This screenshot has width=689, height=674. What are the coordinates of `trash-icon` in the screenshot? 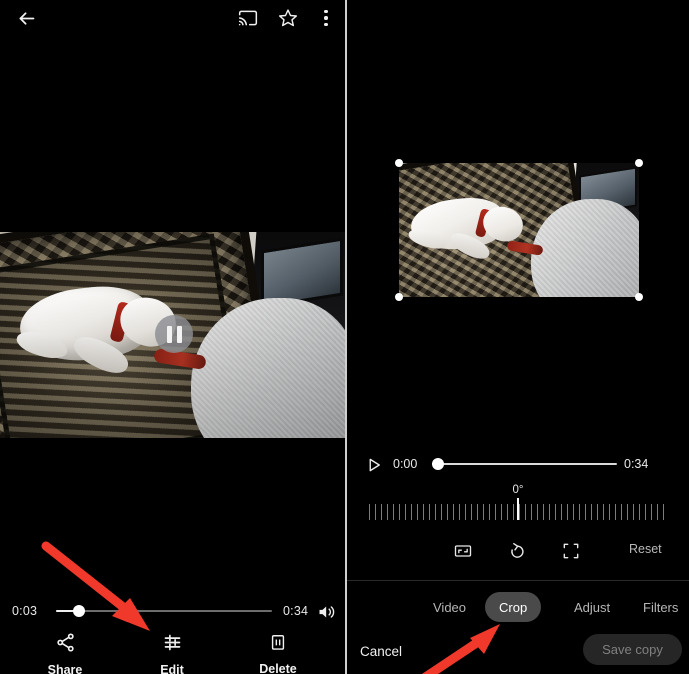 It's located at (278, 644).